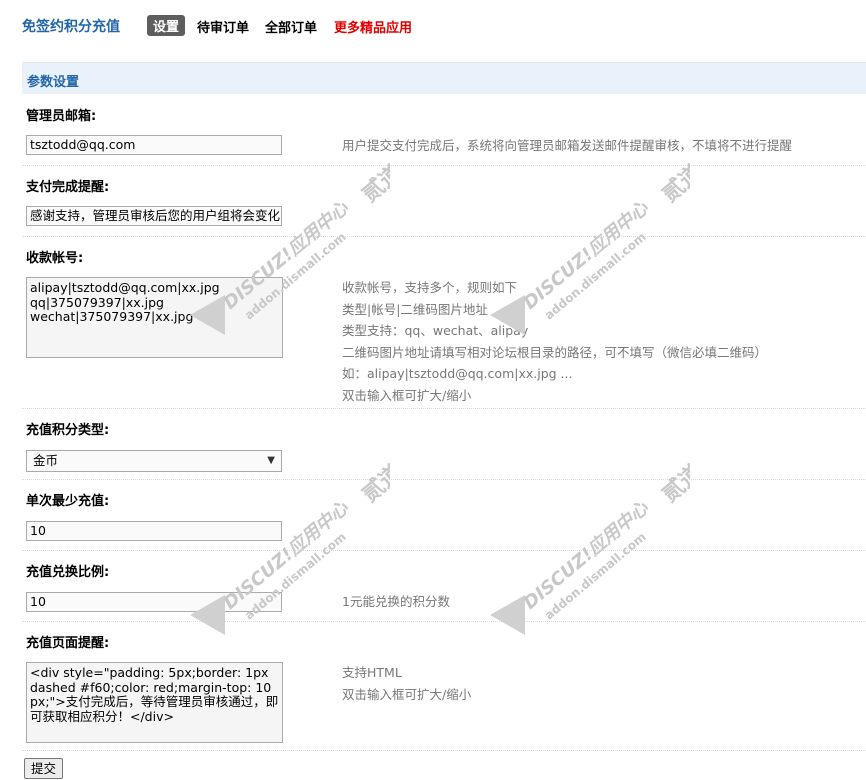  I want to click on page-notice-hint-line: 支持HTML, so click(372, 672).